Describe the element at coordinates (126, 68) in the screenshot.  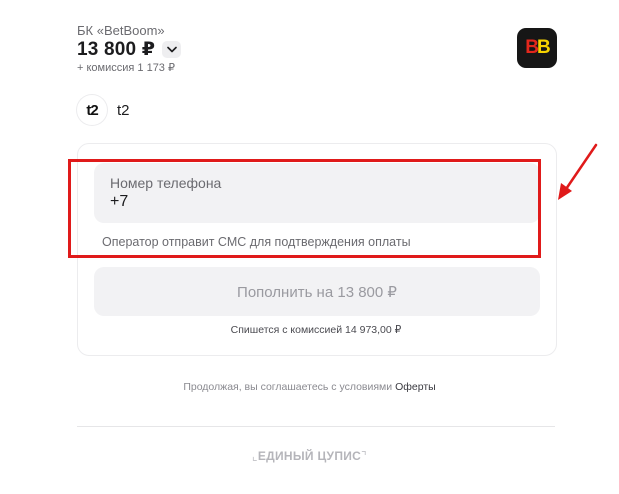
I see `commission-text: + комиссия 1 173 ₽` at that location.